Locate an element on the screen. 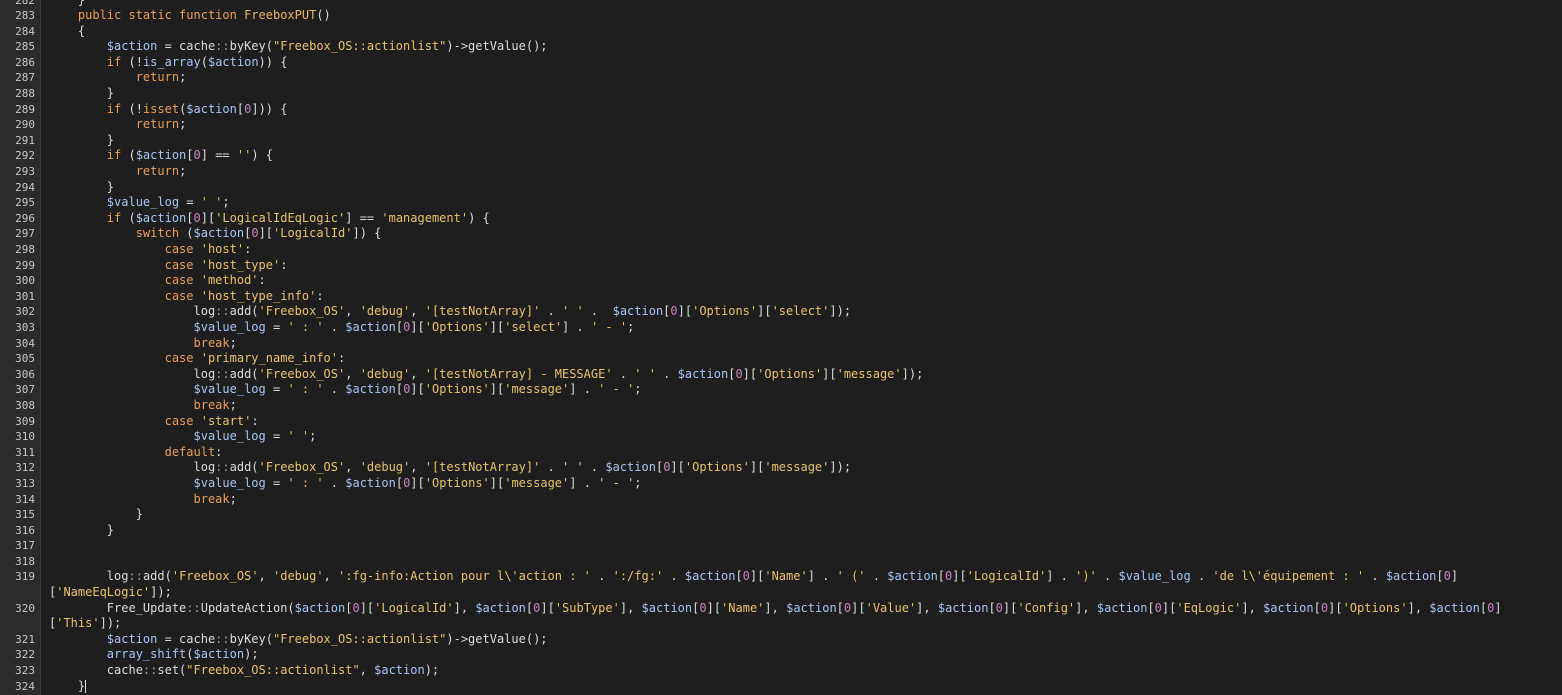 Image resolution: width=1562 pixels, height=695 pixels. code-line: 284 { is located at coordinates (781, 32).